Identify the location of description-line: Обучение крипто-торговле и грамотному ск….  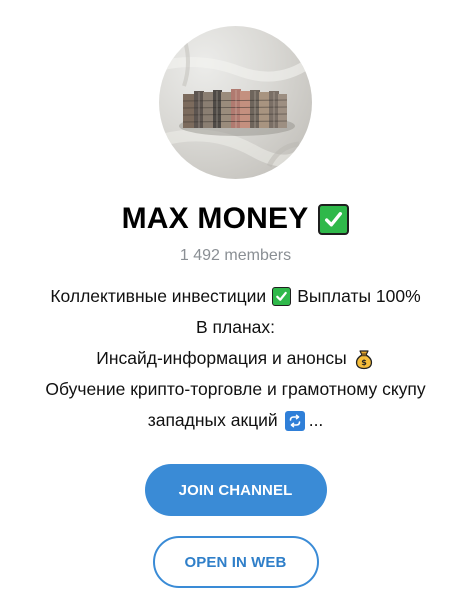
(236, 389).